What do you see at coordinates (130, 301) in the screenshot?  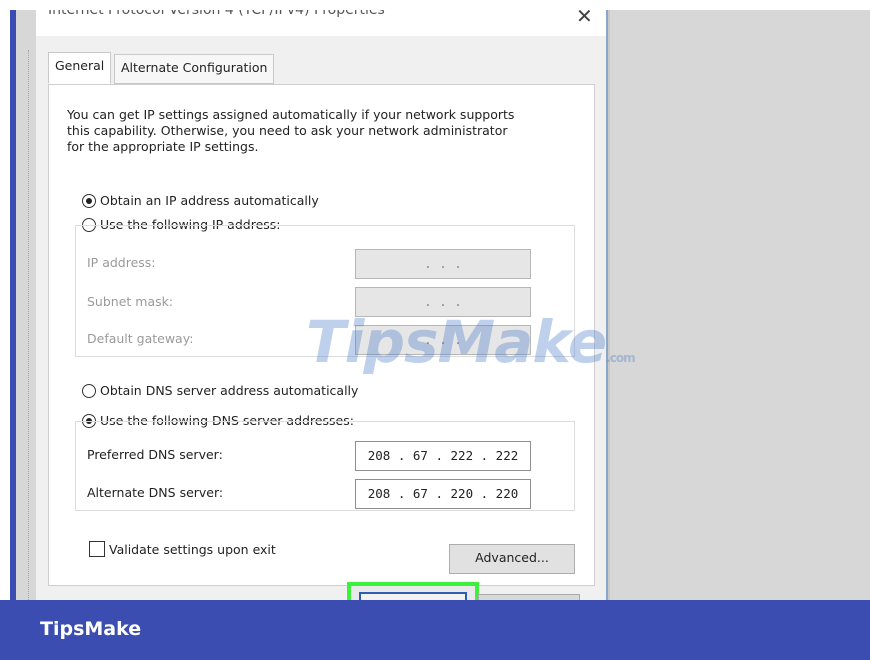 I see `subnet-mask-label: Subnet mask:` at bounding box center [130, 301].